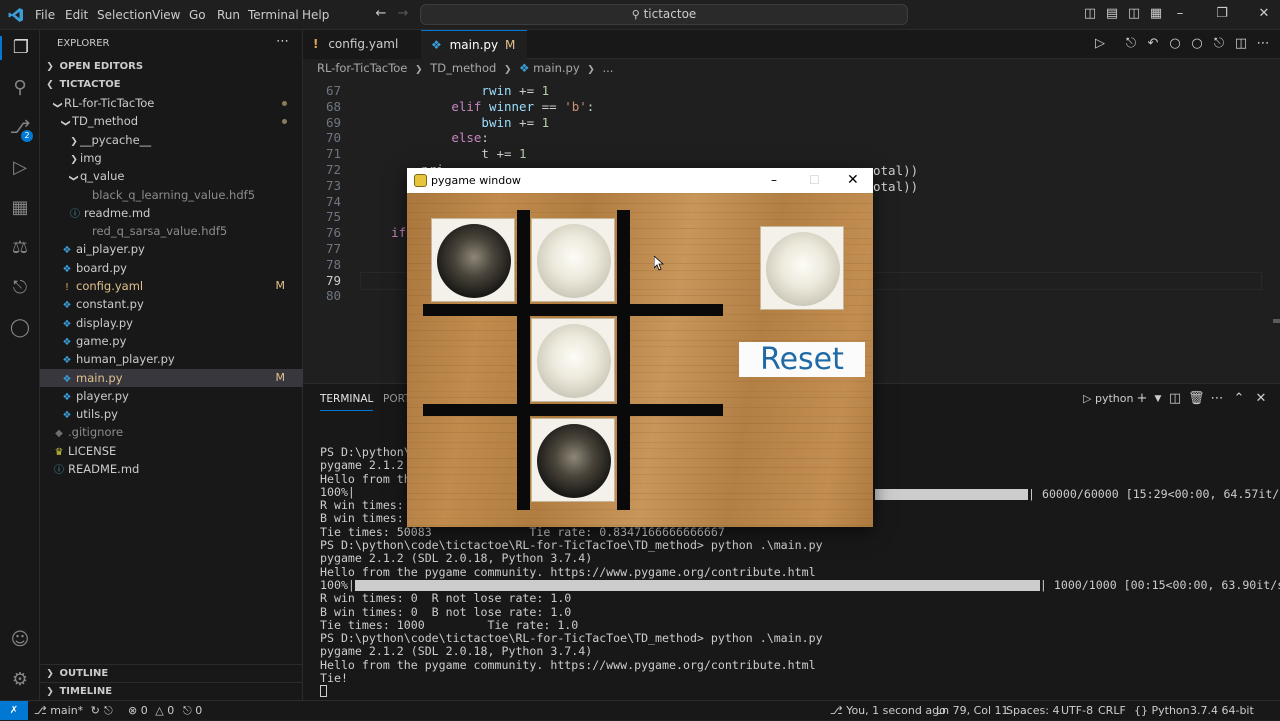 This screenshot has width=1280, height=721. I want to click on remote-explorer-icon: ◯, so click(20, 328).